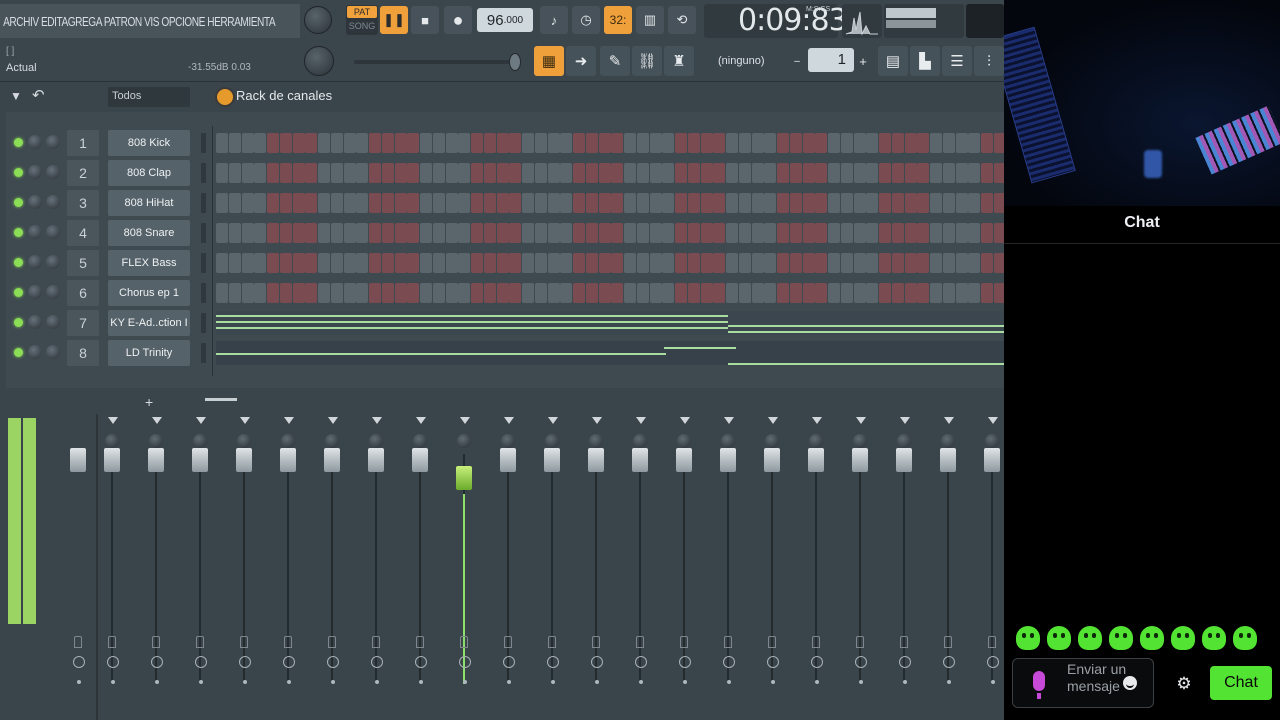 This screenshot has width=1280, height=720. Describe the element at coordinates (83, 263) in the screenshot. I see `channel-number: 5` at that location.